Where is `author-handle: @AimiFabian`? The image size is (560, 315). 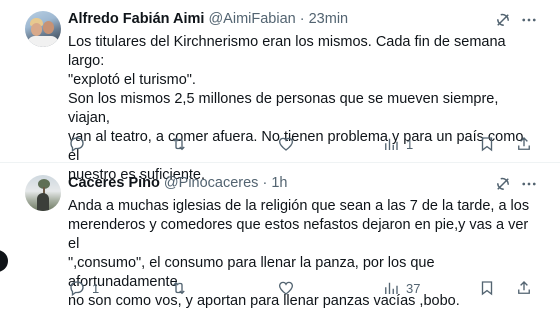
author-handle: @AimiFabian is located at coordinates (251, 19).